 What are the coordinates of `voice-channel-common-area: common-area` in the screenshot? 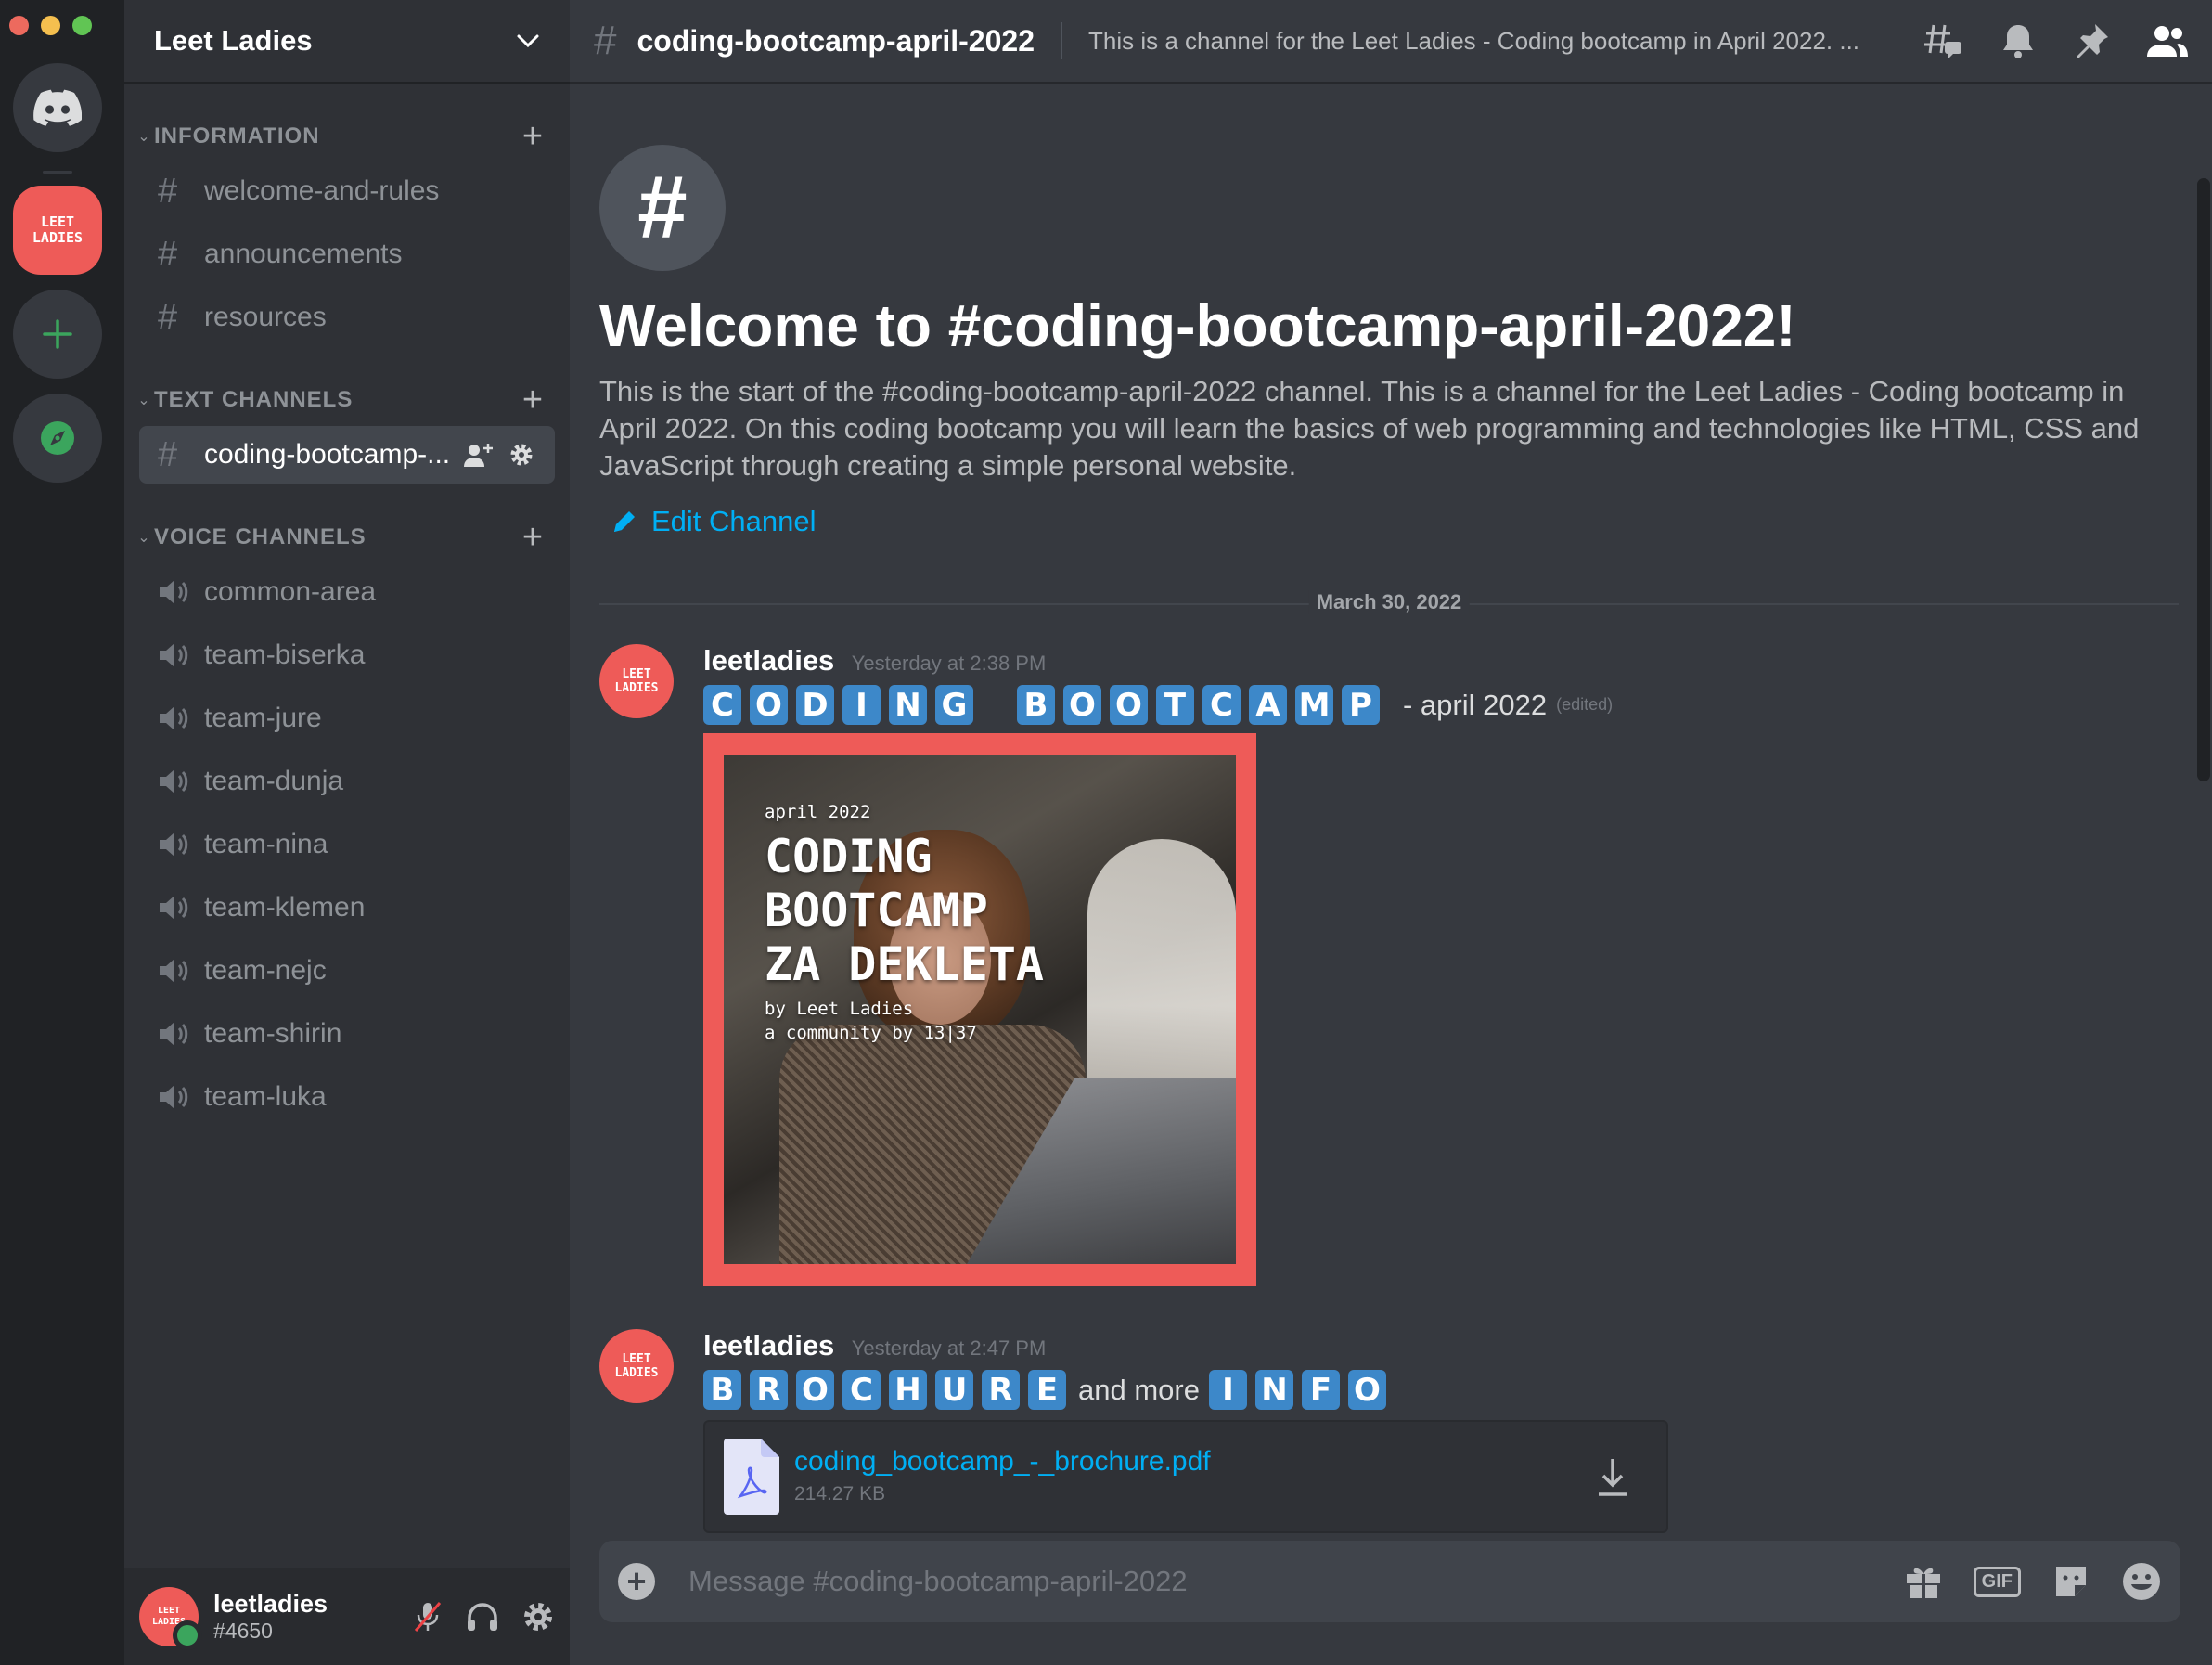 It's located at (347, 592).